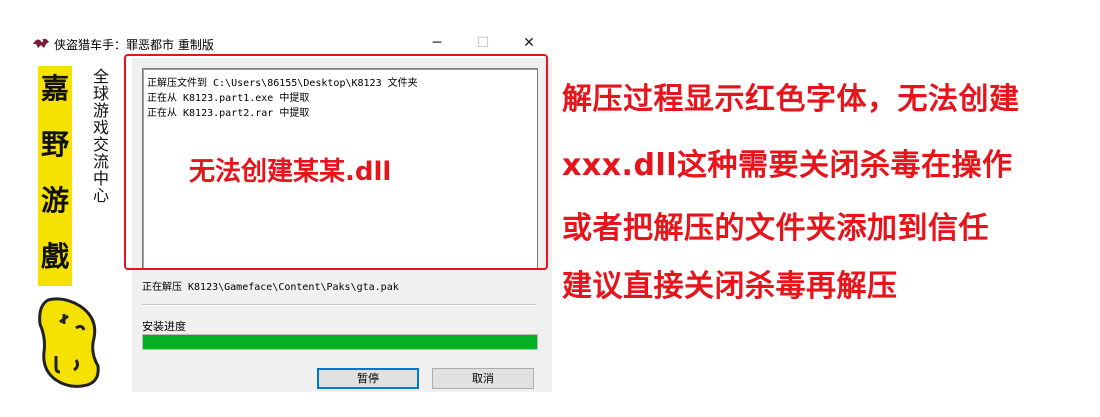 This screenshot has width=1100, height=417. What do you see at coordinates (80, 225) in the screenshot?
I see `sidebar-banner: 嘉 野 游 戲 全球游戏交流中心` at bounding box center [80, 225].